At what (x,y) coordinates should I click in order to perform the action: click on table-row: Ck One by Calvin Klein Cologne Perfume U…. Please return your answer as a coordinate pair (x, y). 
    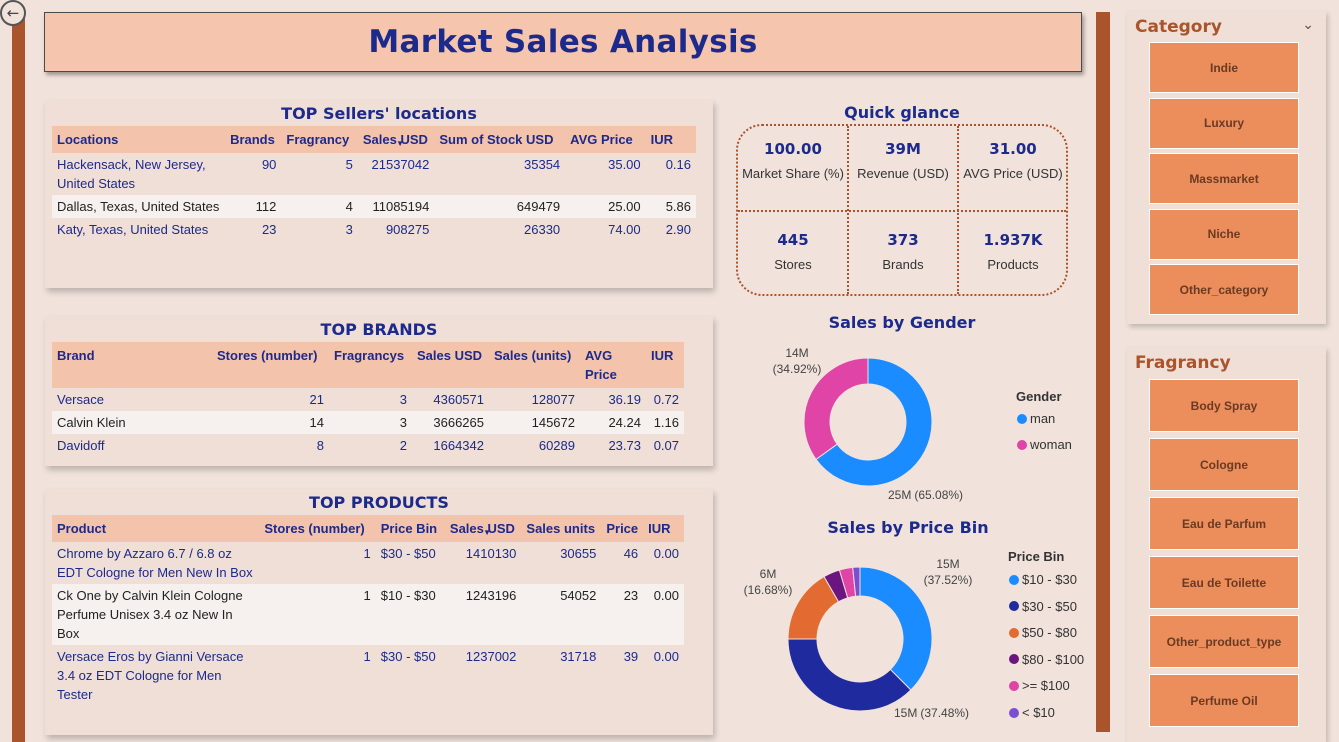
    Looking at the image, I should click on (368, 614).